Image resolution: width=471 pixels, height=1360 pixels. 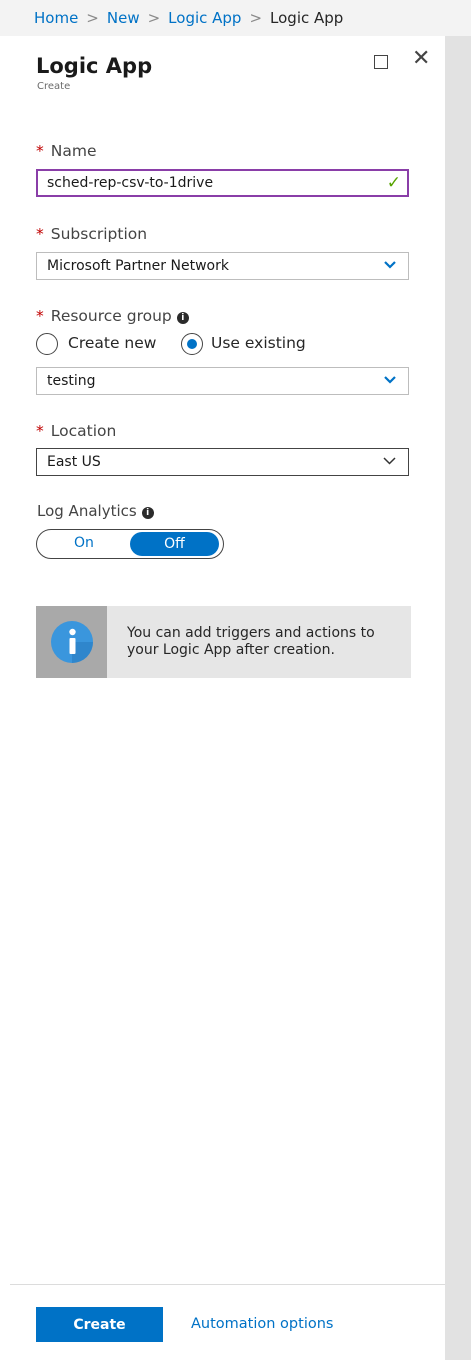 I want to click on automation-options-link: Automation options, so click(x=262, y=1324).